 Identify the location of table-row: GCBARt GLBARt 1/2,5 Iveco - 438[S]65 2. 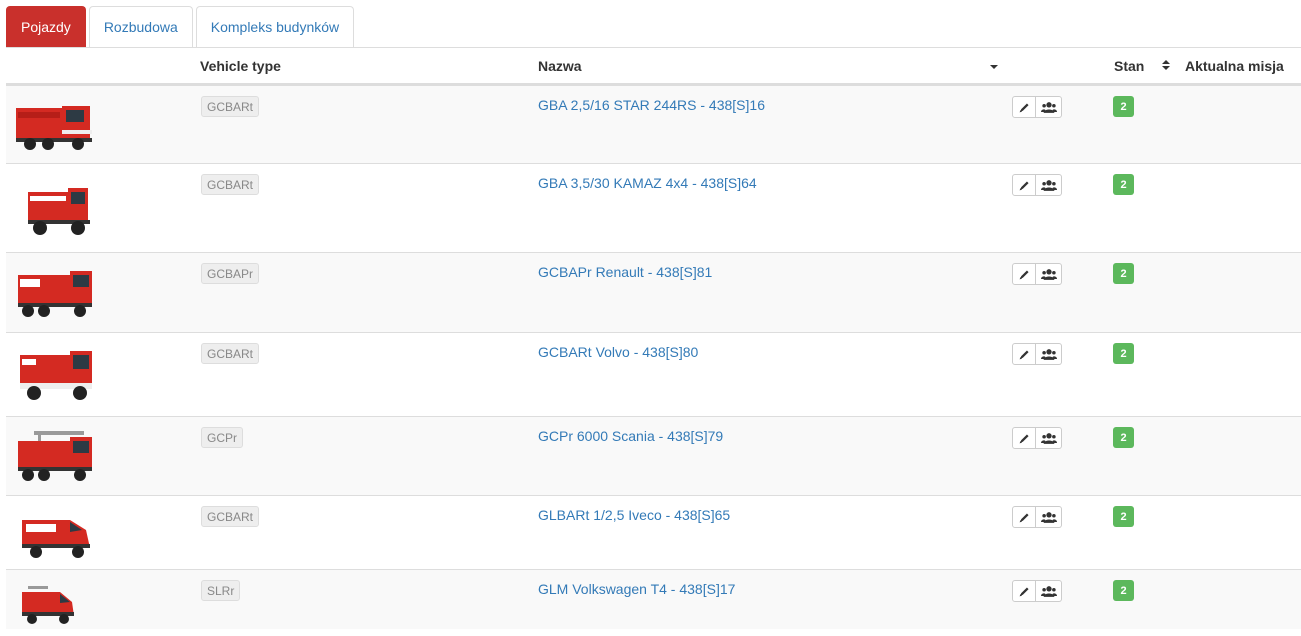
(653, 532).